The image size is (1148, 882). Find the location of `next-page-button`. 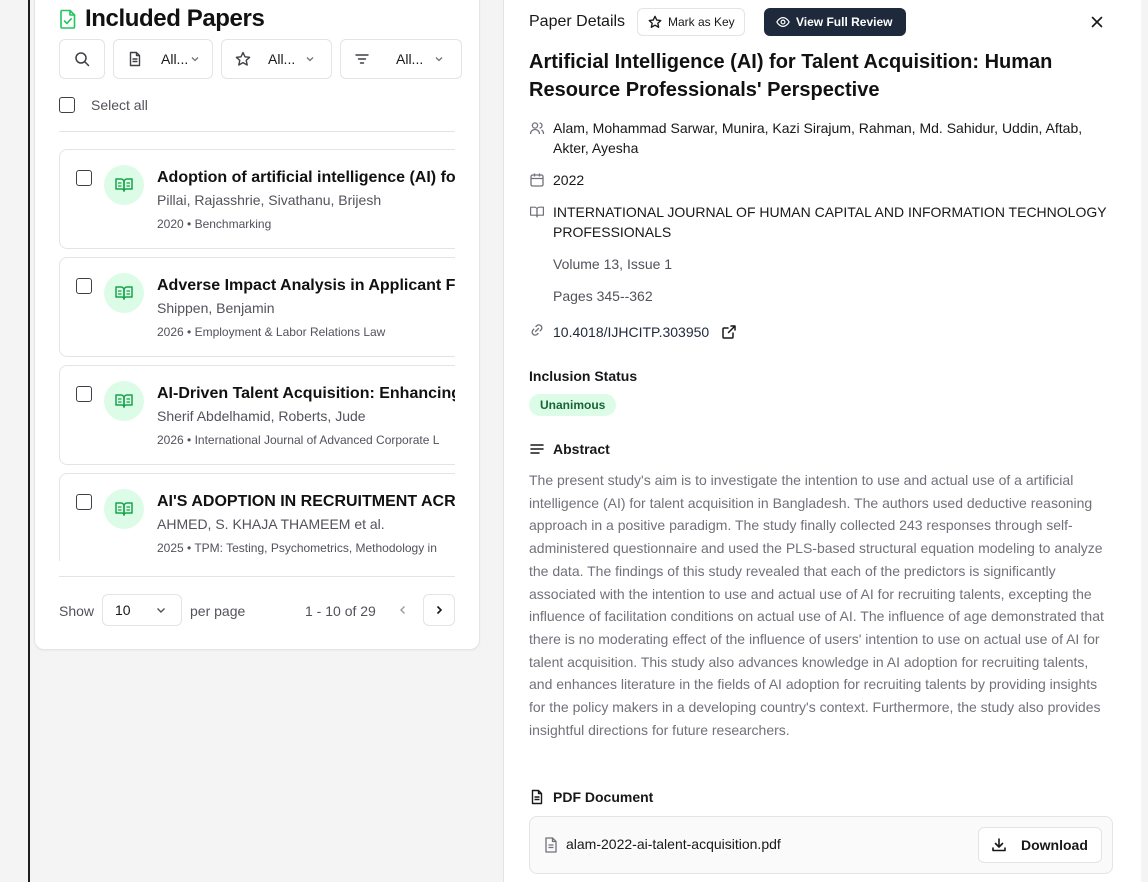

next-page-button is located at coordinates (439, 610).